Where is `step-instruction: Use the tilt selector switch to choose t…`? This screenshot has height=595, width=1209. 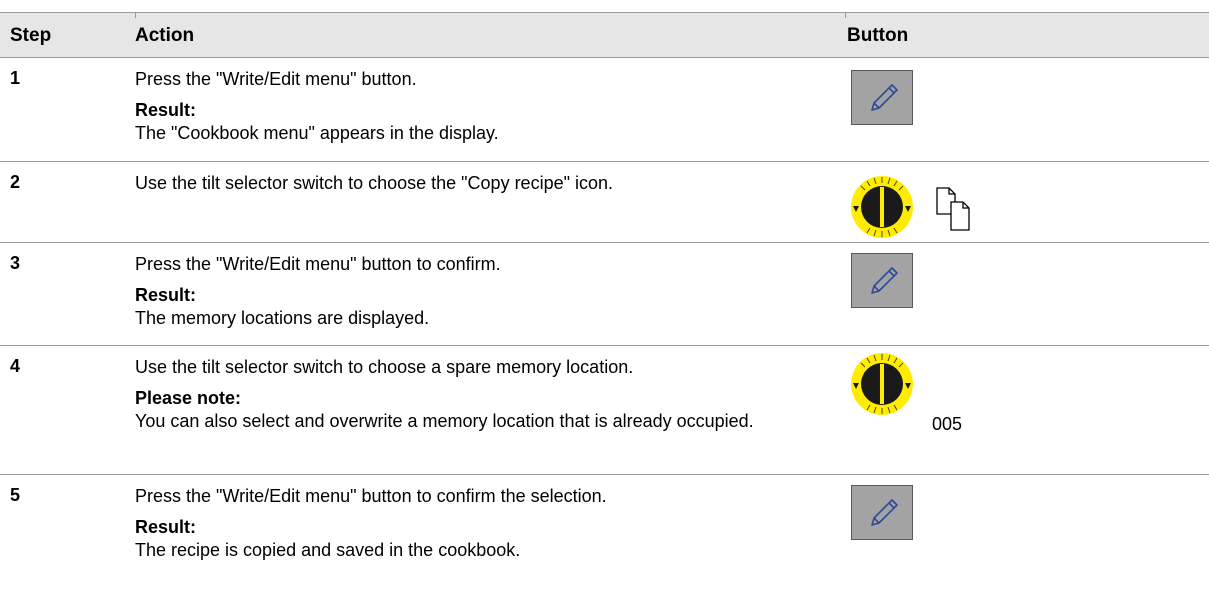 step-instruction: Use the tilt selector switch to choose t… is located at coordinates (374, 183).